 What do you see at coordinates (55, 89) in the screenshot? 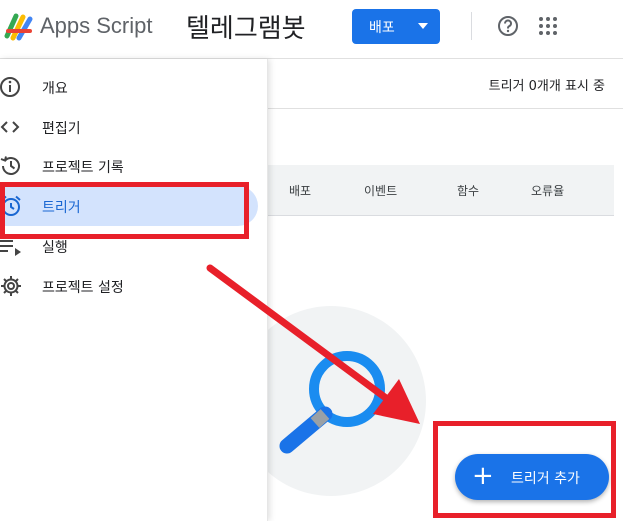
I see `sidebar-item-label: 개요` at bounding box center [55, 89].